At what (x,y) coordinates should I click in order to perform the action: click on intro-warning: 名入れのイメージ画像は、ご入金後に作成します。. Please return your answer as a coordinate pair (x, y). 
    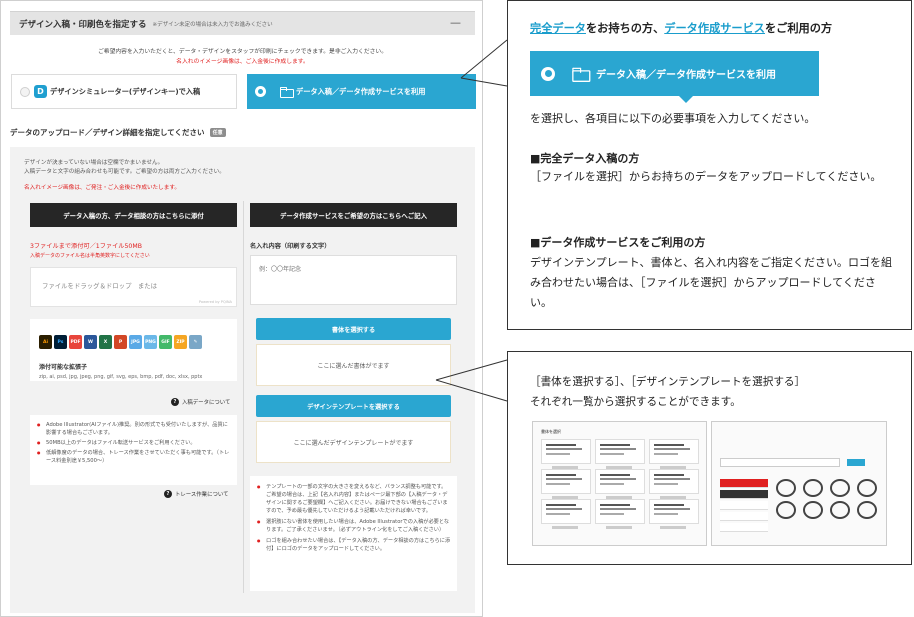
    Looking at the image, I should click on (242, 62).